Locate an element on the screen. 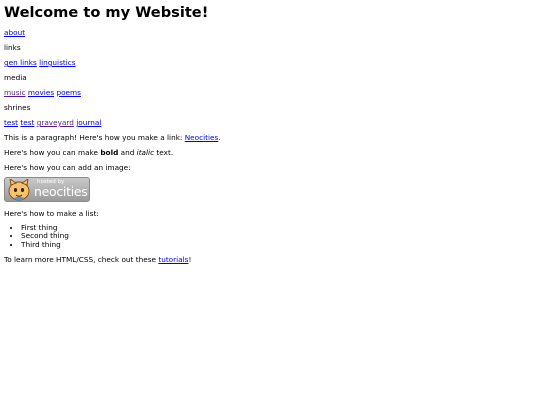 This screenshot has height=405, width=540. tutorials-link: tutorials is located at coordinates (173, 259).